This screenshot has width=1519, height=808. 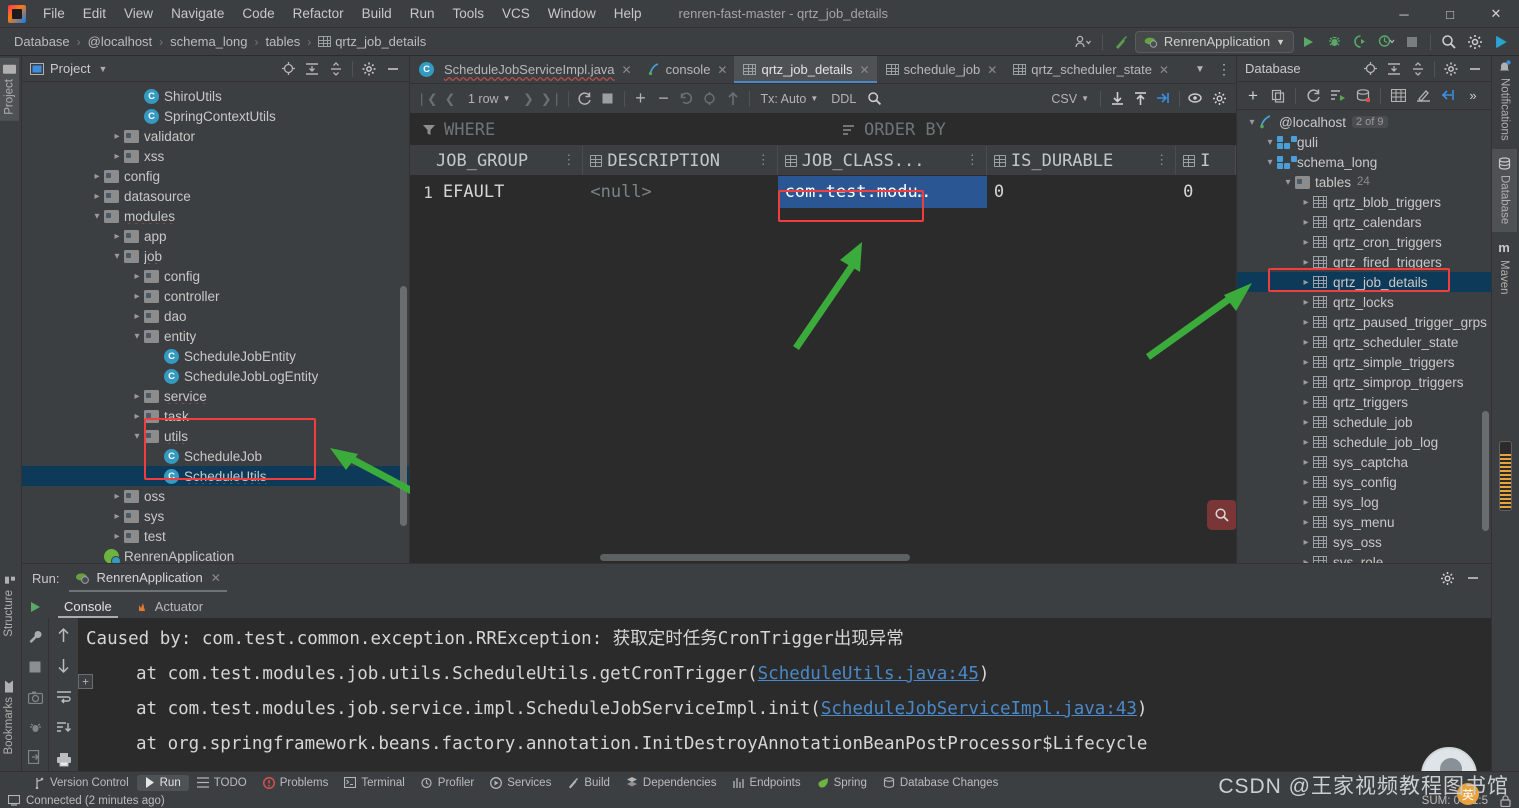 What do you see at coordinates (755, 557) in the screenshot?
I see `grid-horizontal-scrollbar` at bounding box center [755, 557].